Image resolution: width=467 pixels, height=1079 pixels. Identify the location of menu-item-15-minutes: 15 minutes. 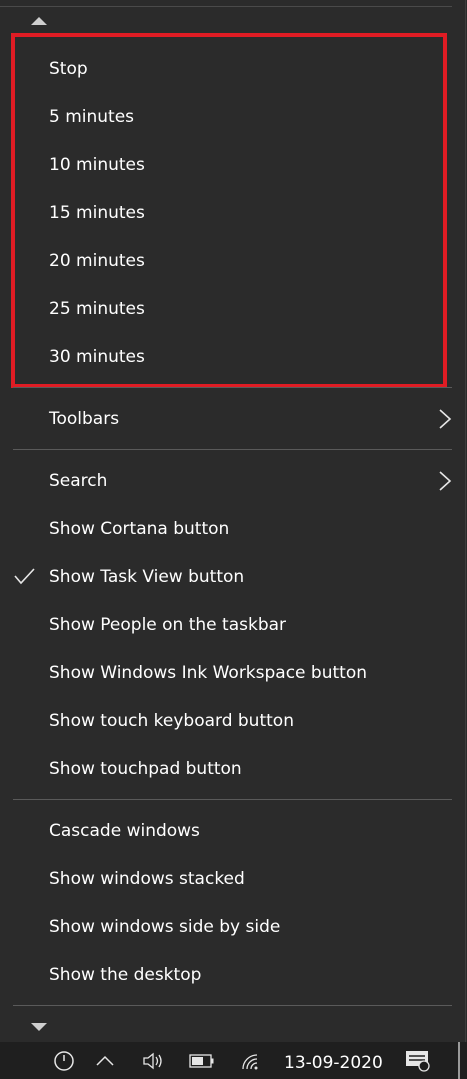
(226, 213).